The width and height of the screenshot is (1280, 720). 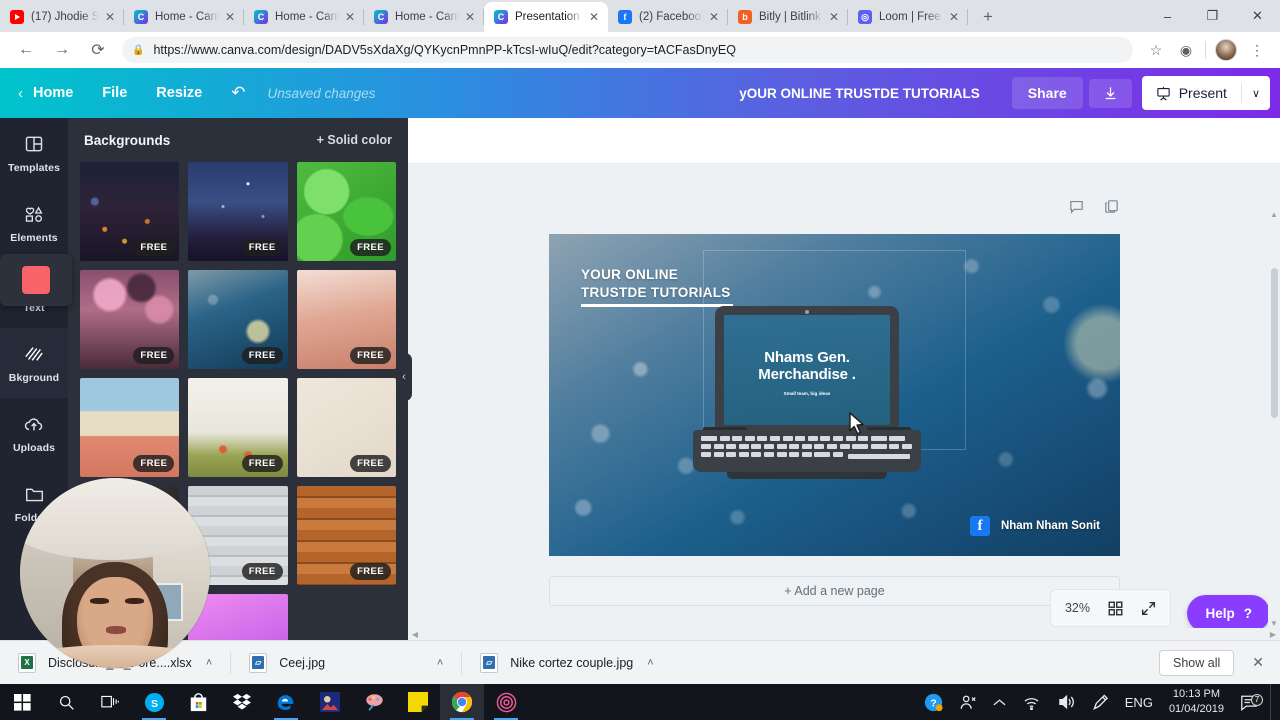 I want to click on background-thumb-brown-wood: FREE, so click(x=346, y=535).